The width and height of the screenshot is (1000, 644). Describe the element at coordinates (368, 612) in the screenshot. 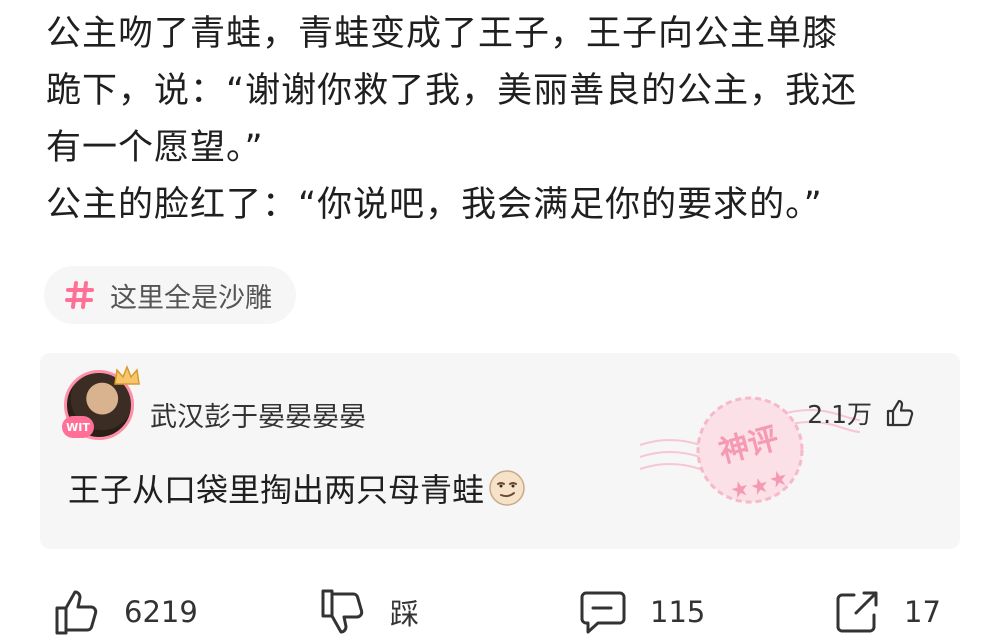

I see `dislike-button: 踩` at that location.